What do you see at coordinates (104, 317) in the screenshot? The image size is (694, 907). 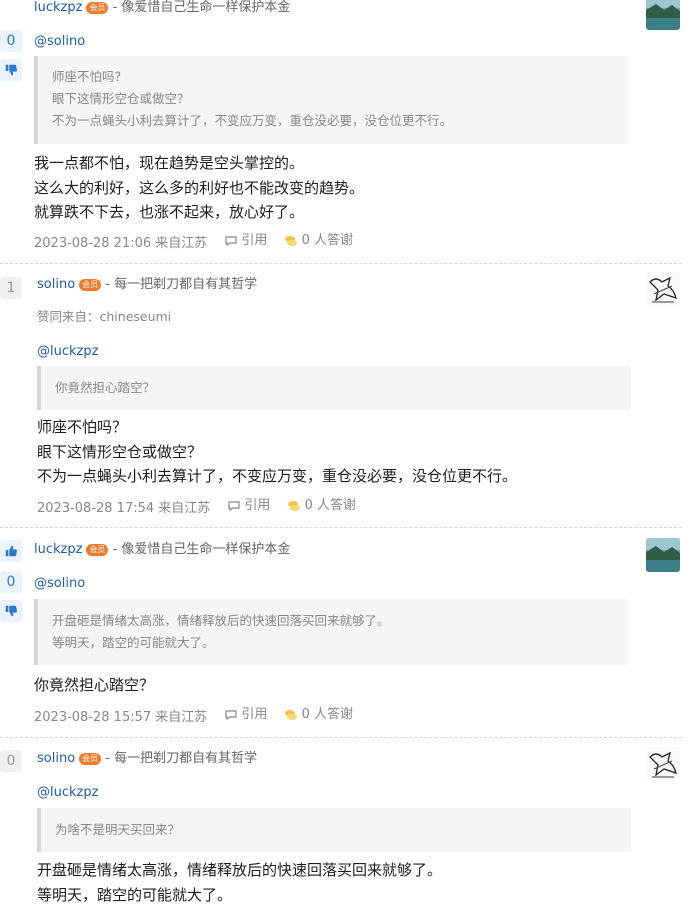 I see `endorsement: 赞同来自：chineseumi` at bounding box center [104, 317].